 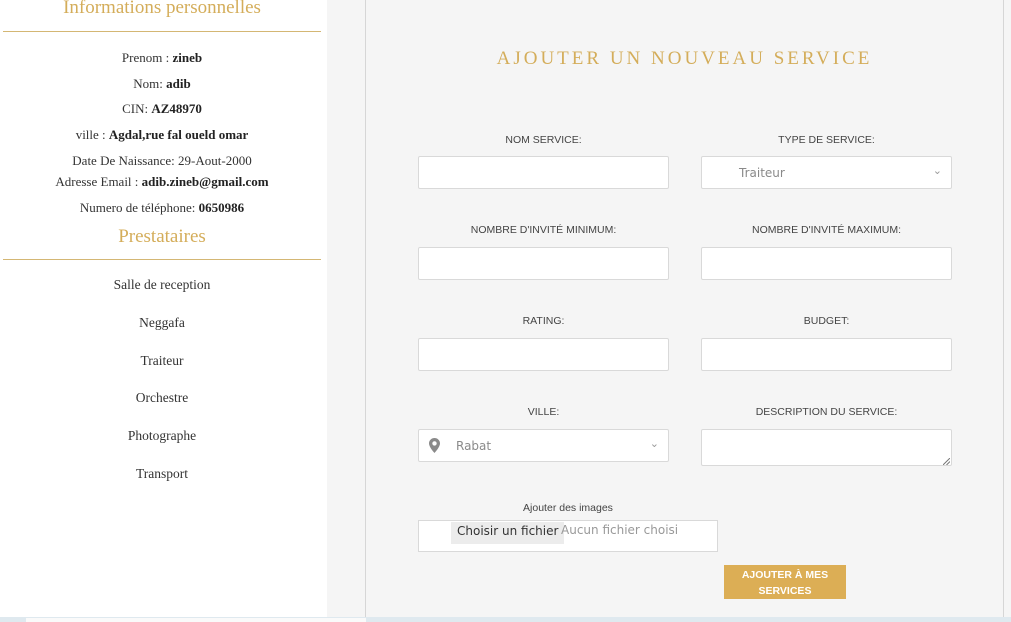 What do you see at coordinates (474, 446) in the screenshot?
I see `ville-value: Rabat` at bounding box center [474, 446].